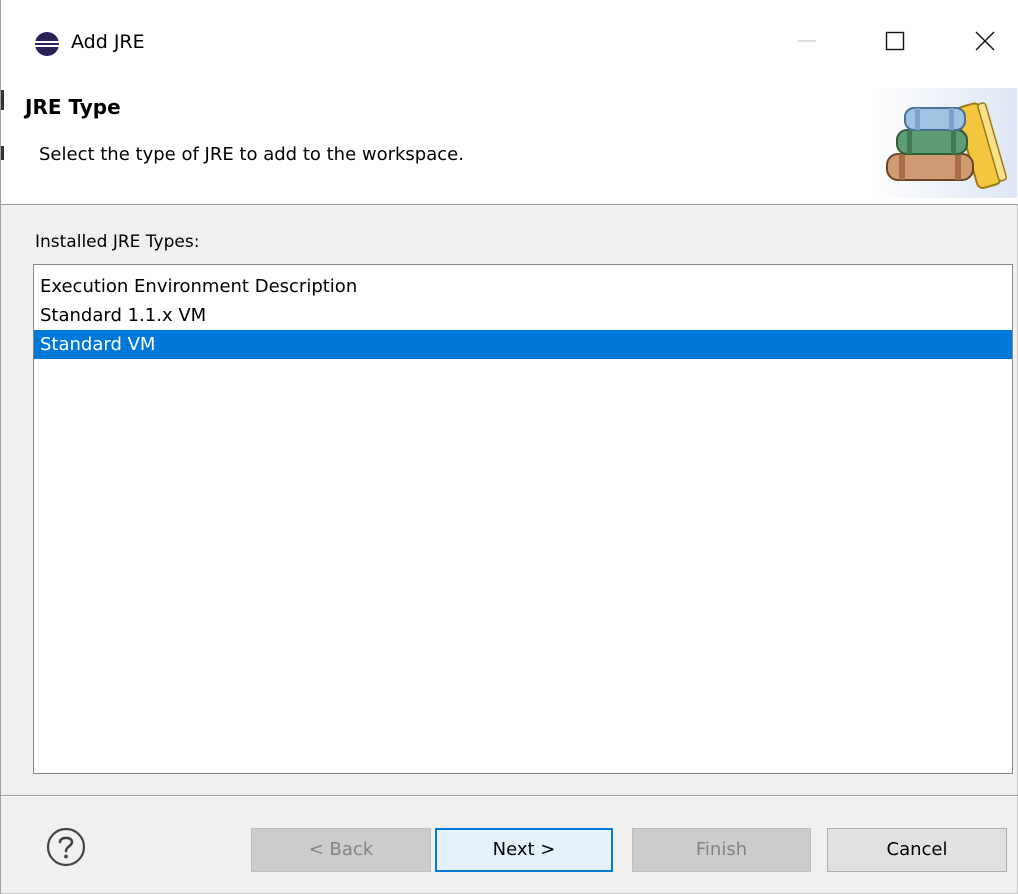  What do you see at coordinates (66, 847) in the screenshot?
I see `help-icon` at bounding box center [66, 847].